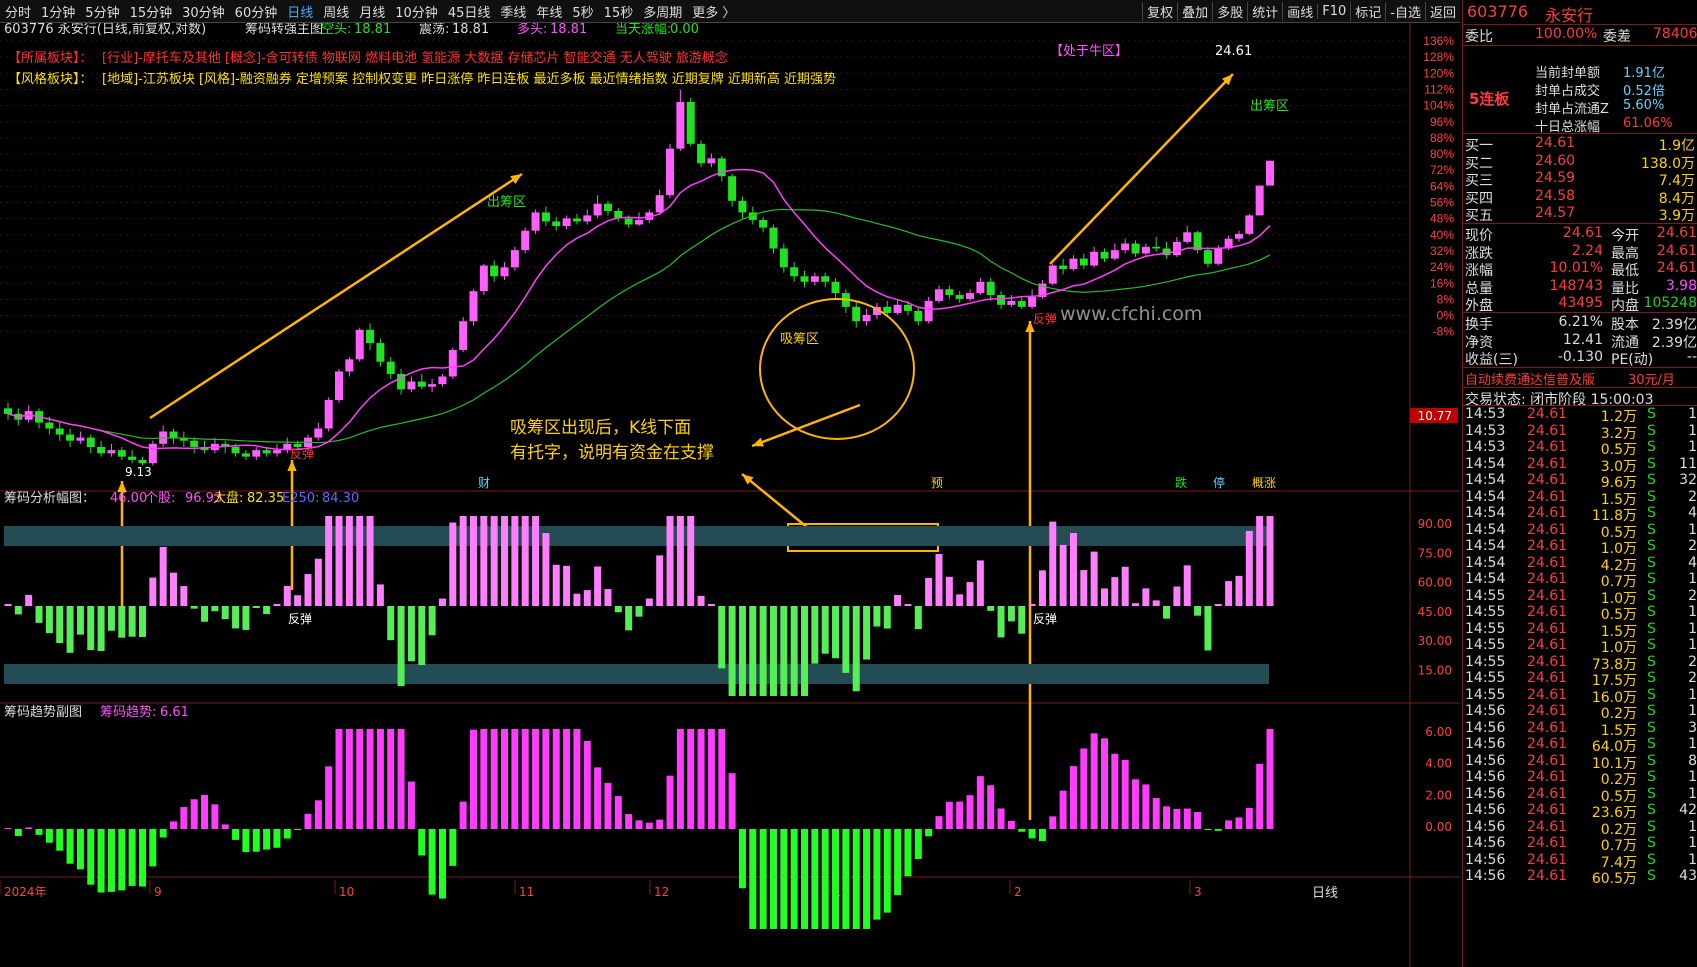 The height and width of the screenshot is (967, 1697). I want to click on period-tab: 5秒, so click(582, 11).